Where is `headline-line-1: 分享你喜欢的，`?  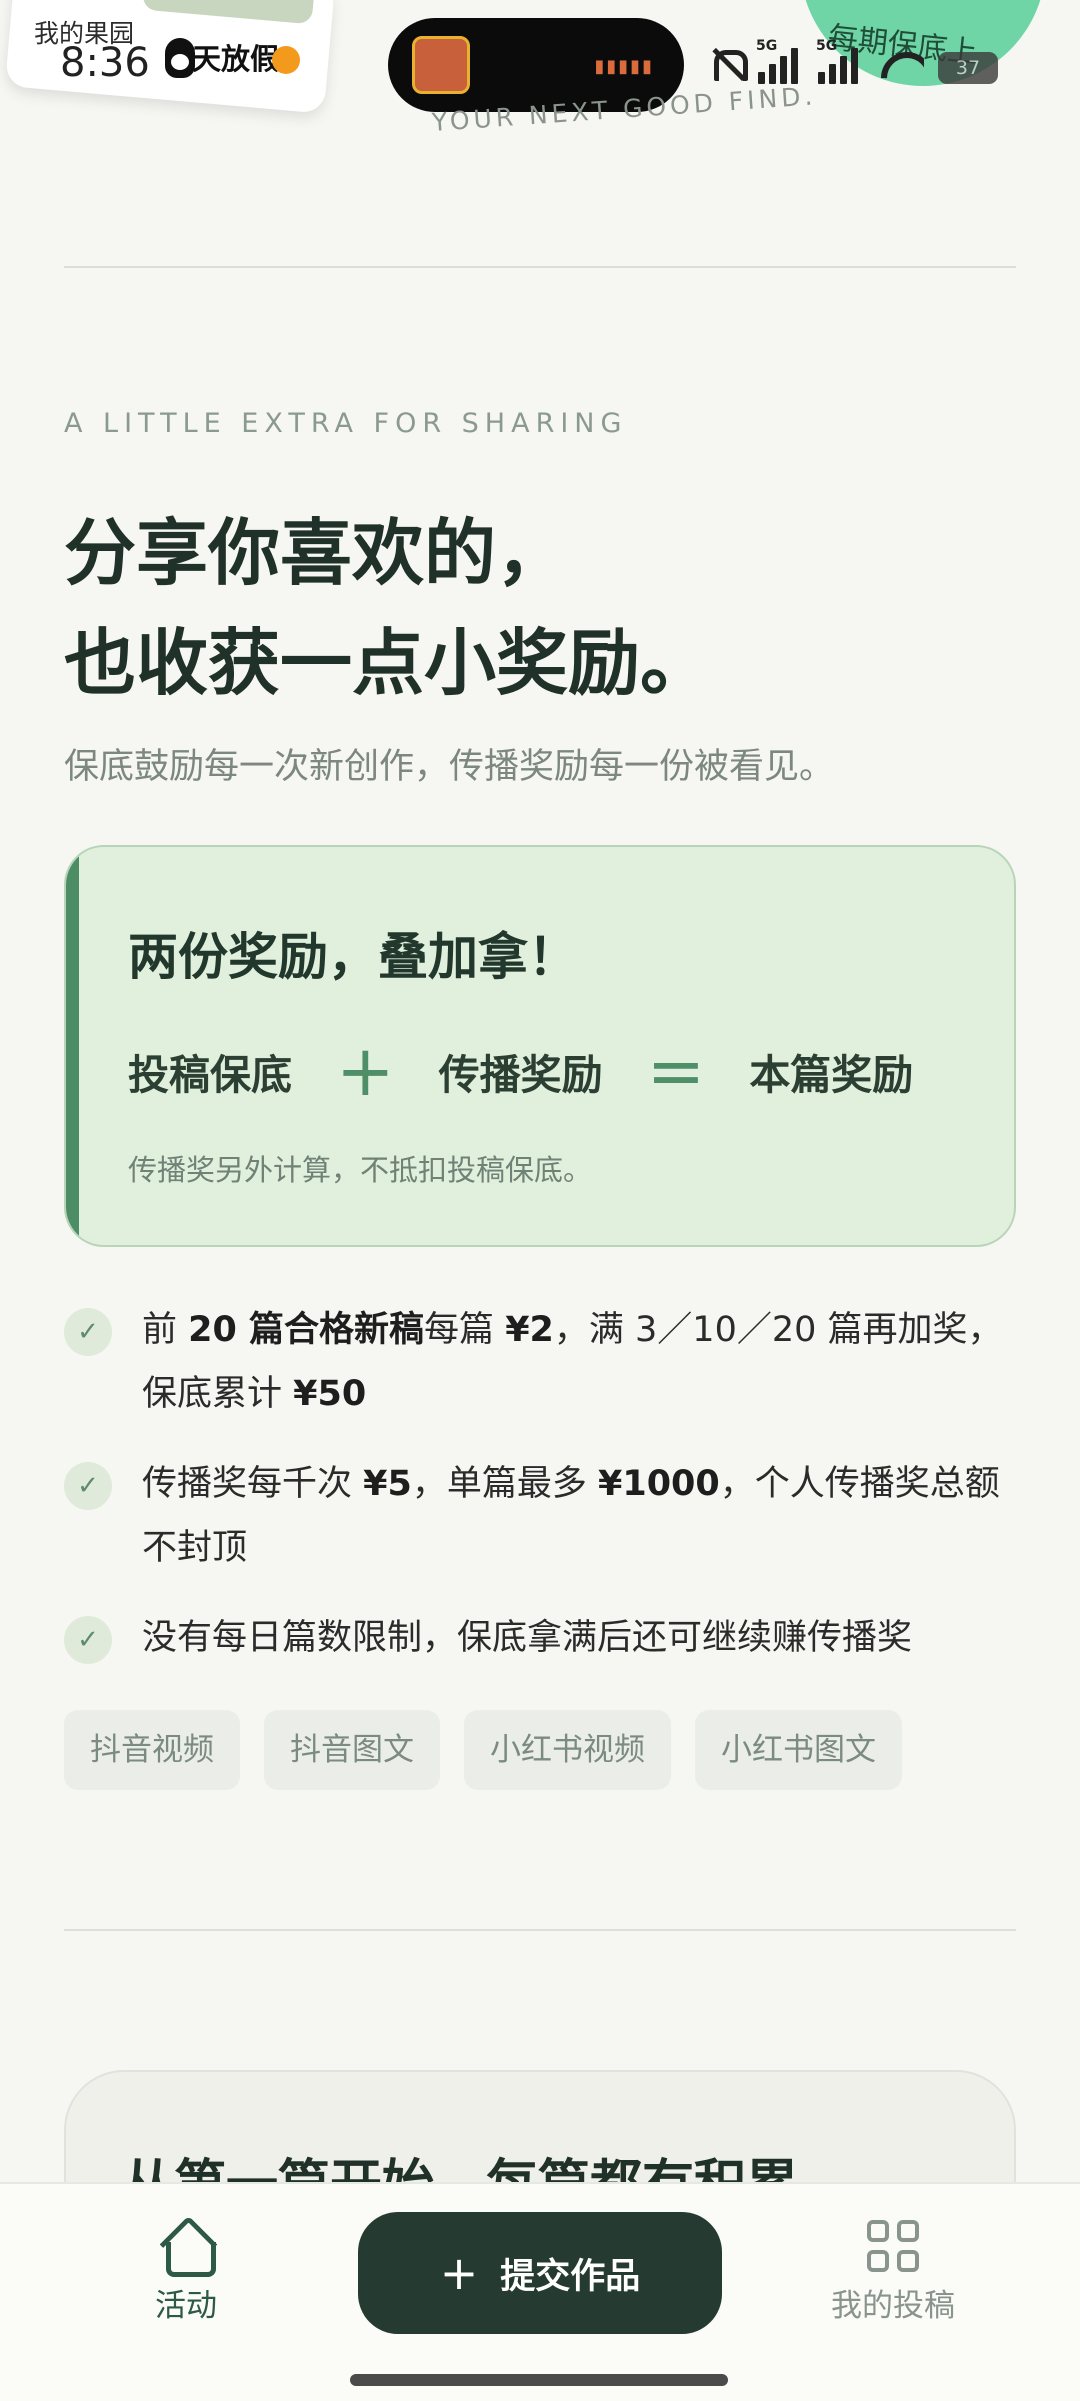
headline-line-1: 分享你喜欢的， is located at coordinates (316, 553).